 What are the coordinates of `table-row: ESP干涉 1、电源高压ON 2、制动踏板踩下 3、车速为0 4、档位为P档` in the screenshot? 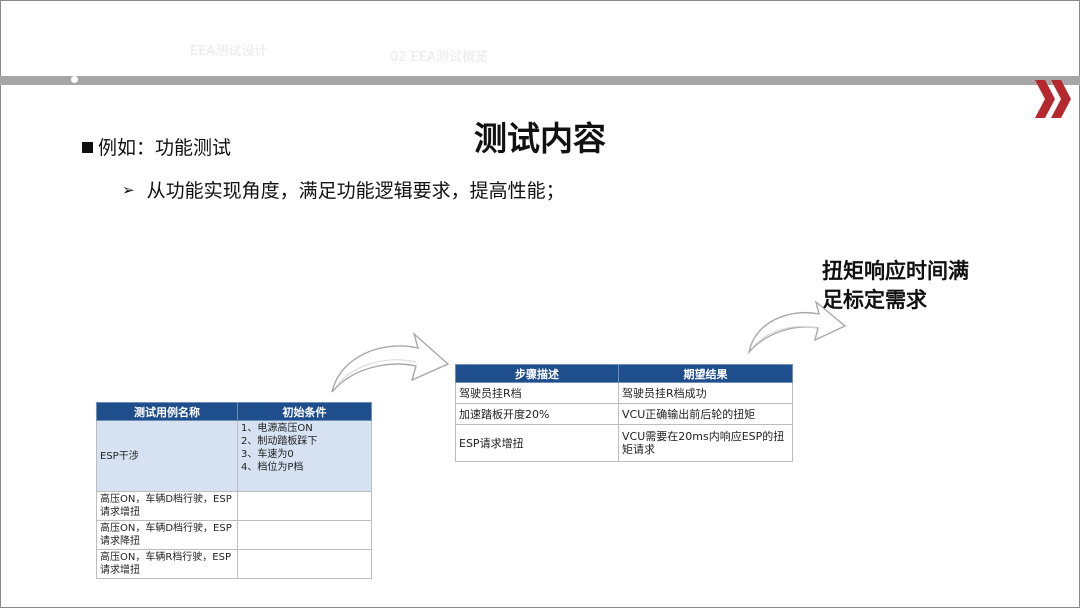 It's located at (234, 456).